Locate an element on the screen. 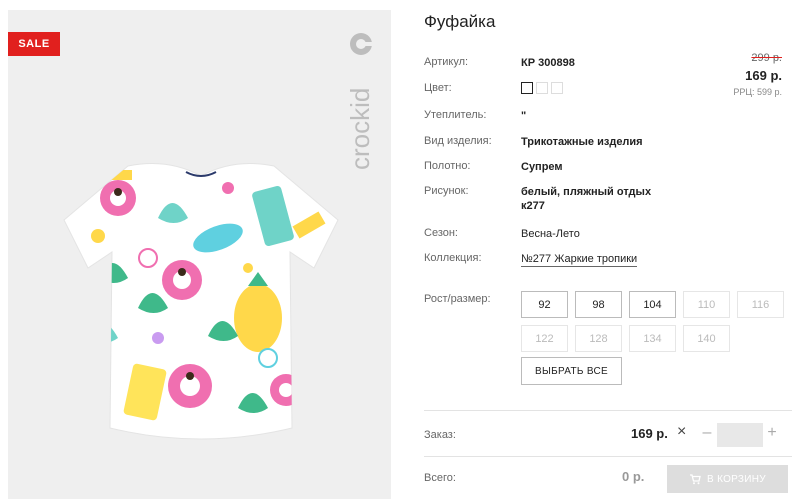 Image resolution: width=800 pixels, height=499 pixels. size-option-134: 134 is located at coordinates (652, 338).